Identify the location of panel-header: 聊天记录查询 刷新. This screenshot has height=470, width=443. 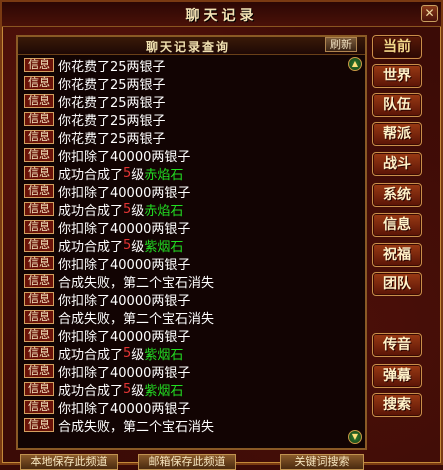
(191, 46).